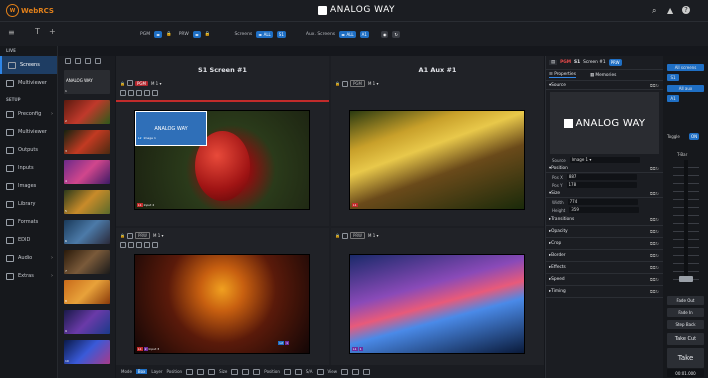 The image size is (708, 378). Describe the element at coordinates (212, 371) in the screenshot. I see `align-menu-icon` at that location.